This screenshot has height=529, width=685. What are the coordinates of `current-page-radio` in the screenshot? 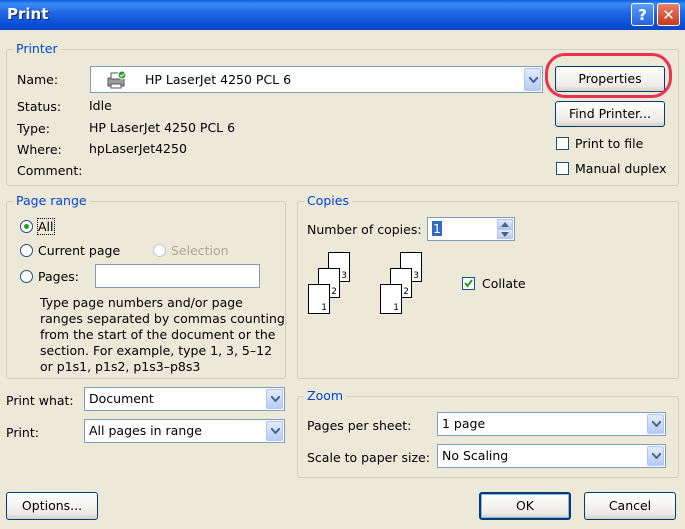 It's located at (26, 250).